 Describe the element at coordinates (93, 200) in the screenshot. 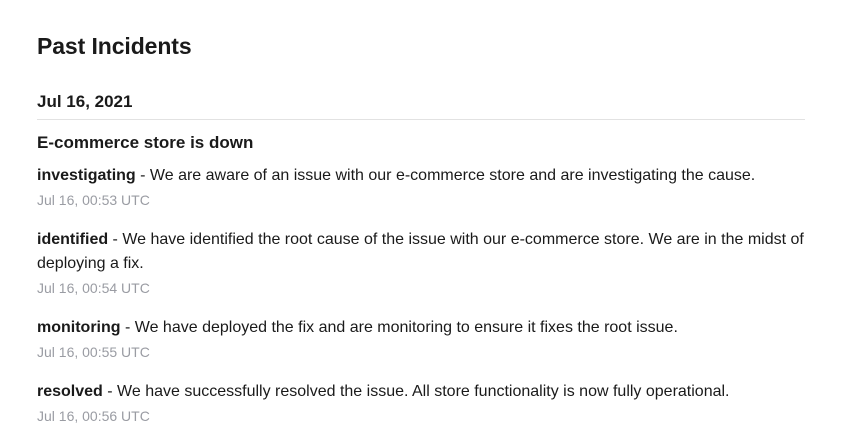

I see `update-timestamp: Jul 16, 00:53 UTC` at that location.